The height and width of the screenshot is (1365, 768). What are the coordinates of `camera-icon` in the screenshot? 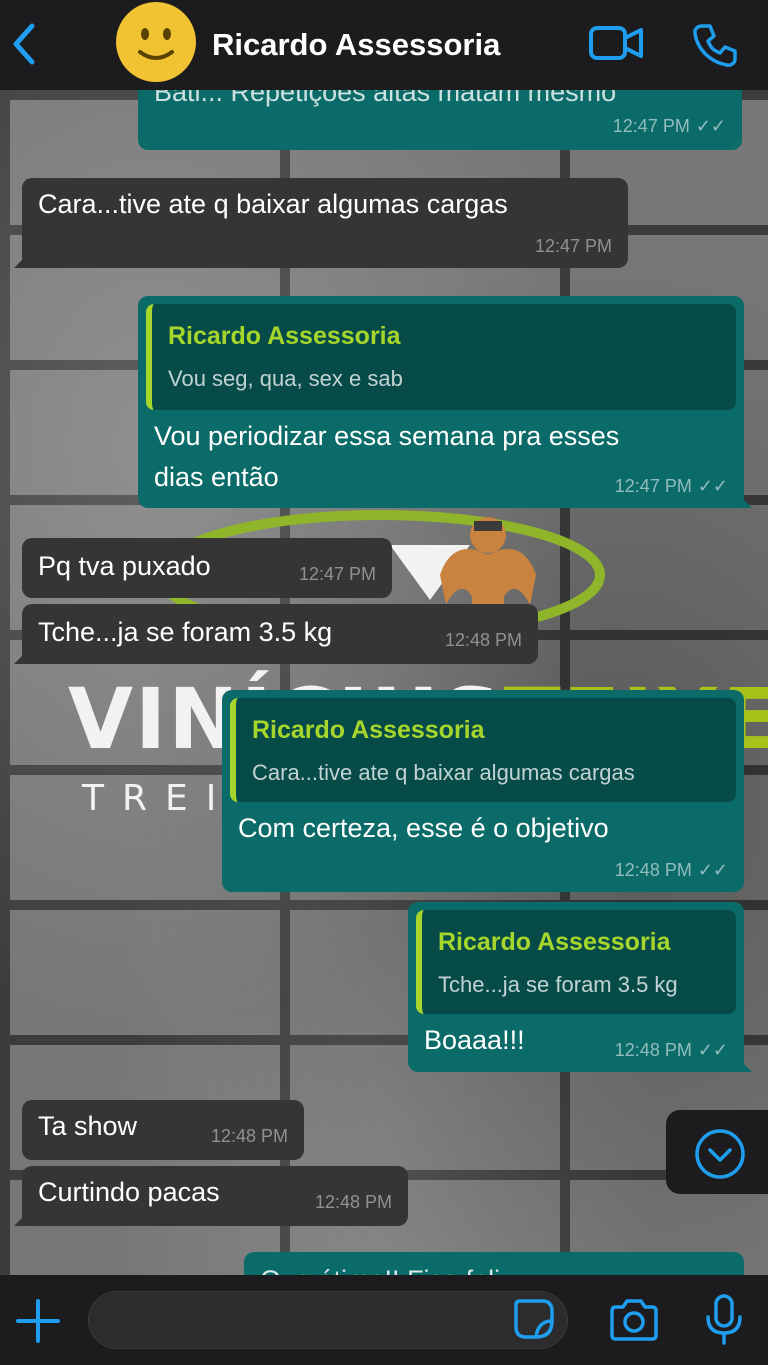 It's located at (634, 1320).